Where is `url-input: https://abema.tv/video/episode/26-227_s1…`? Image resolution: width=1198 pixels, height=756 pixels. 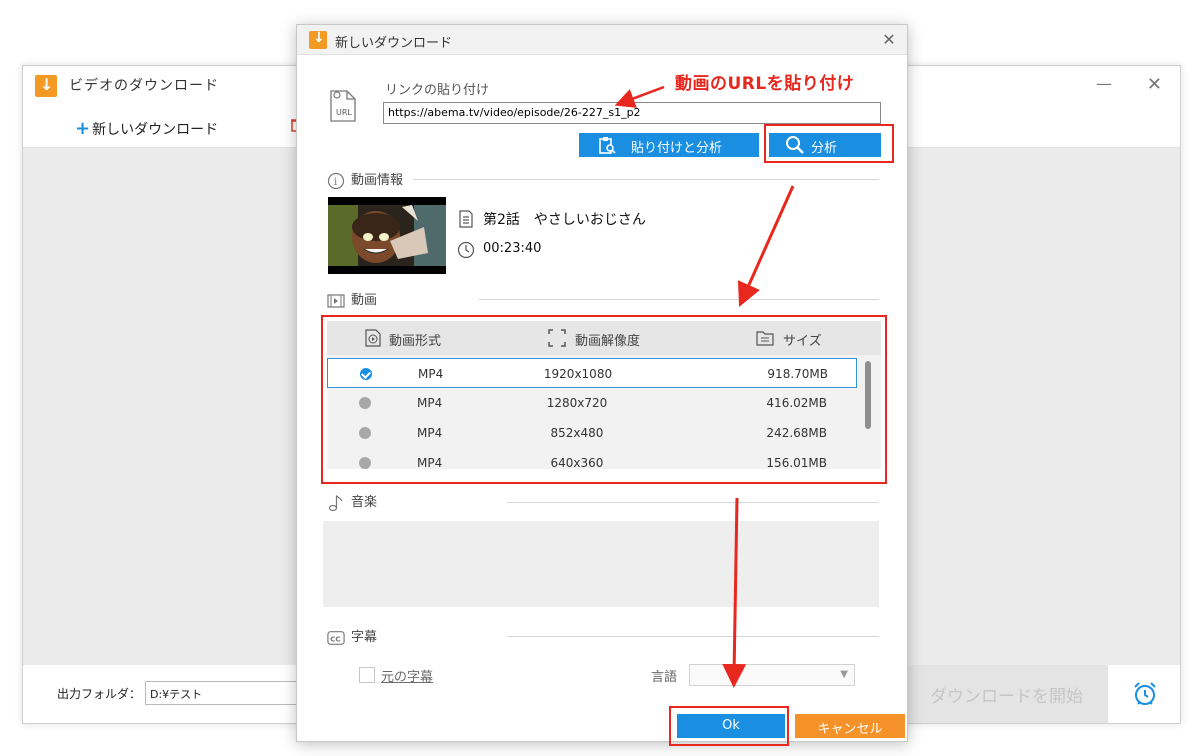
url-input: https://abema.tv/video/episode/26-227_s1… is located at coordinates (632, 113).